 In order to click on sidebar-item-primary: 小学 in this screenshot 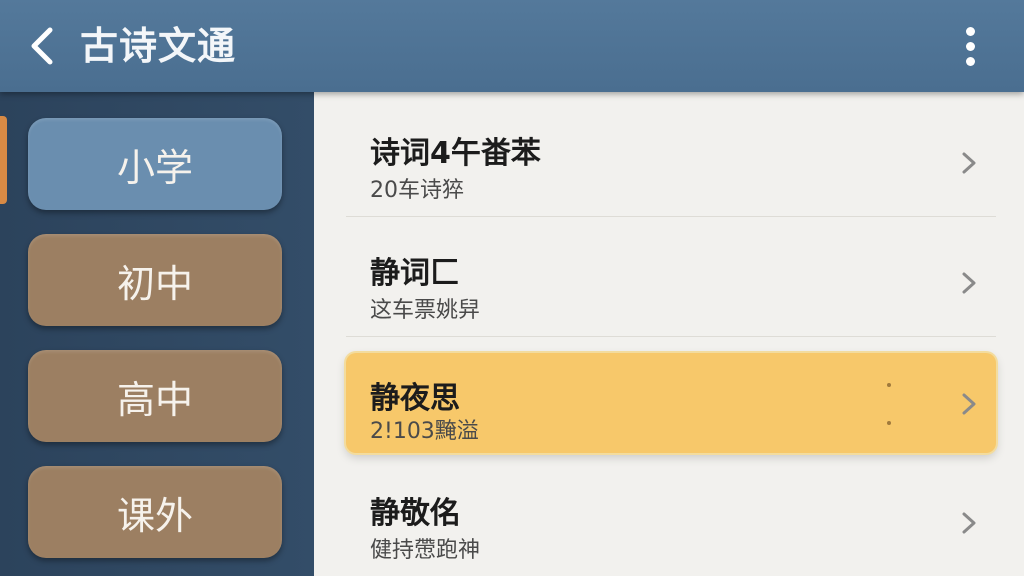, I will do `click(155, 164)`.